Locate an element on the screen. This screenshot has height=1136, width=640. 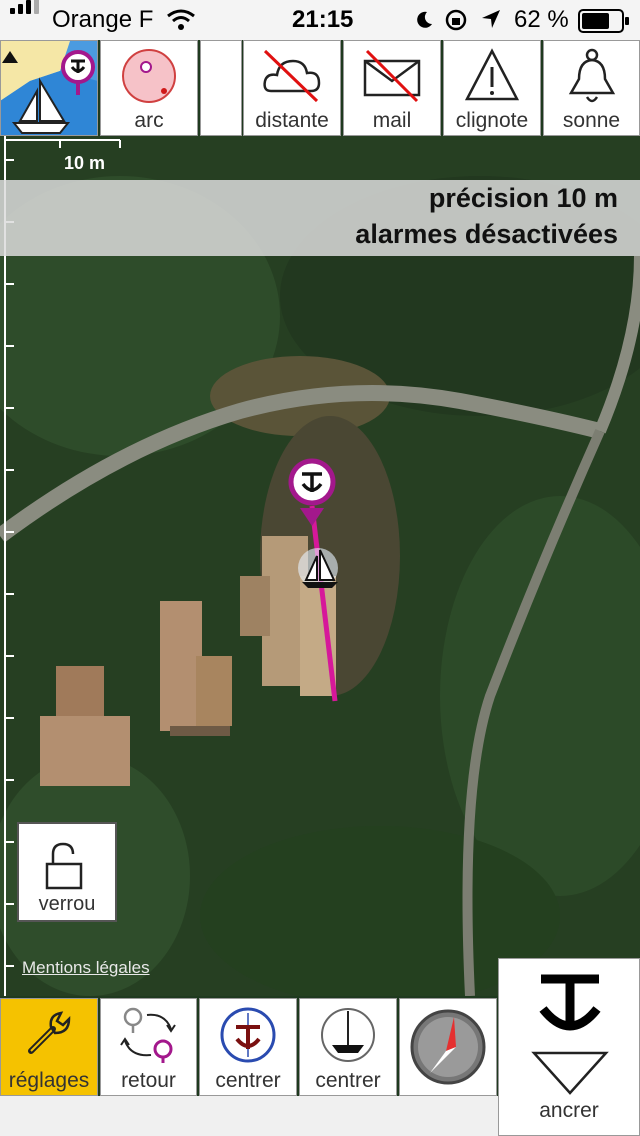
mail-disabled-icon is located at coordinates (392, 76).